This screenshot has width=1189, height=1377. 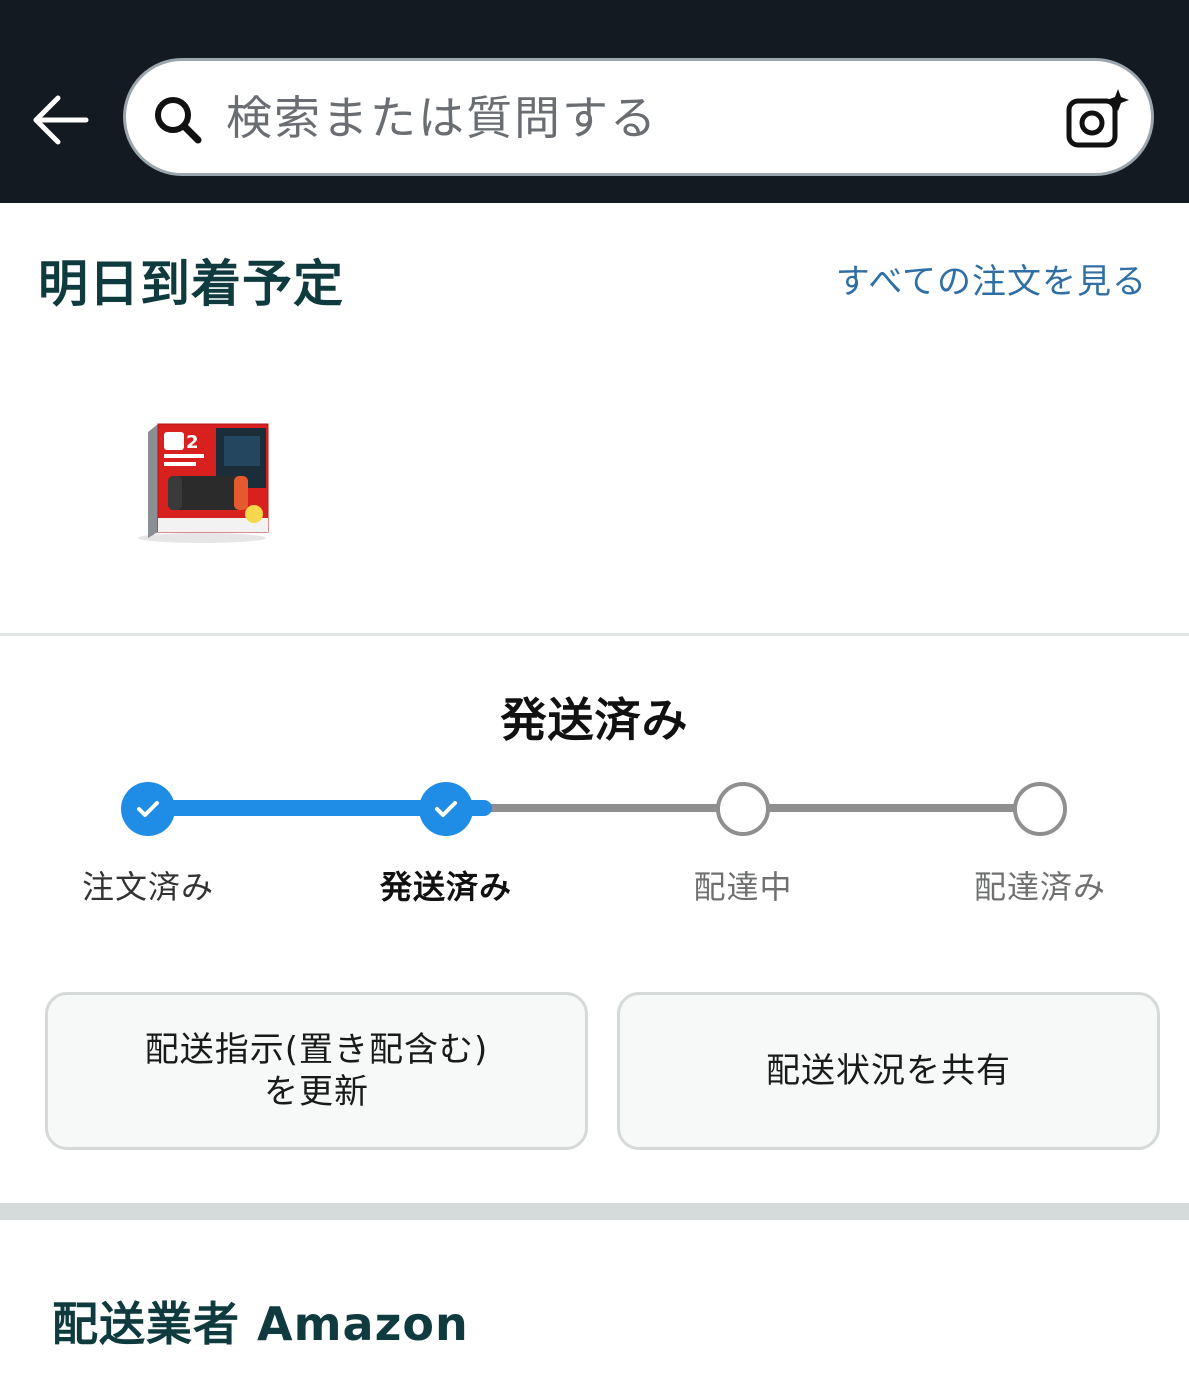 What do you see at coordinates (1040, 809) in the screenshot?
I see `step-delivered-dot` at bounding box center [1040, 809].